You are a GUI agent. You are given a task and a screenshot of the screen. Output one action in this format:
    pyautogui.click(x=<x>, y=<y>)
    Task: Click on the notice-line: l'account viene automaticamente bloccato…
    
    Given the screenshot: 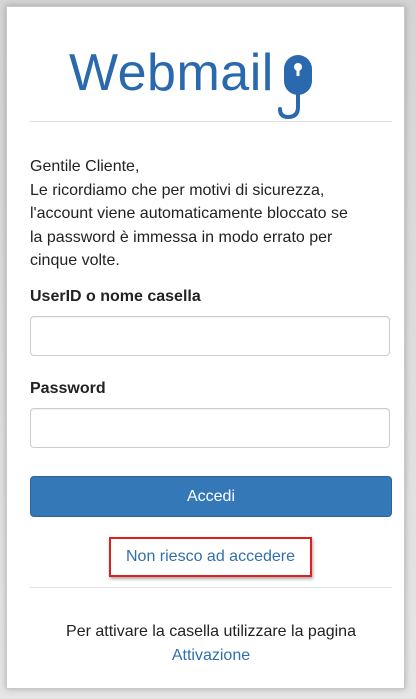 What is the action you would take?
    pyautogui.click(x=189, y=213)
    